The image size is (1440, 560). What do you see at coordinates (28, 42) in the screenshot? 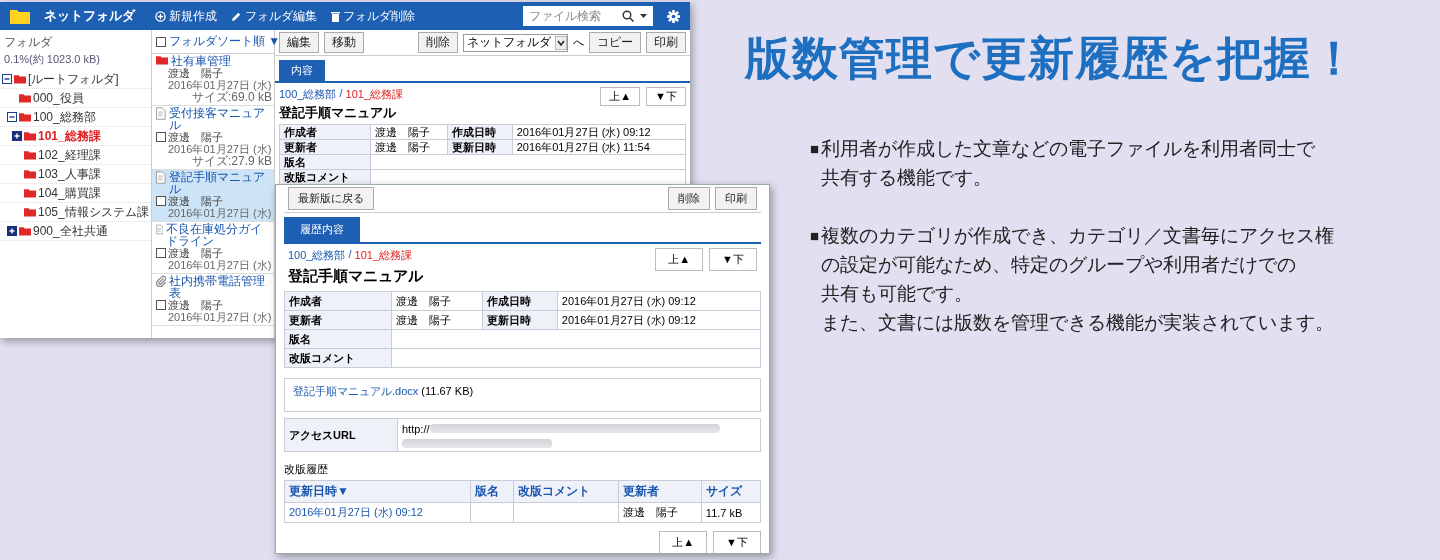
I see `tree-title: フォルダ` at bounding box center [28, 42].